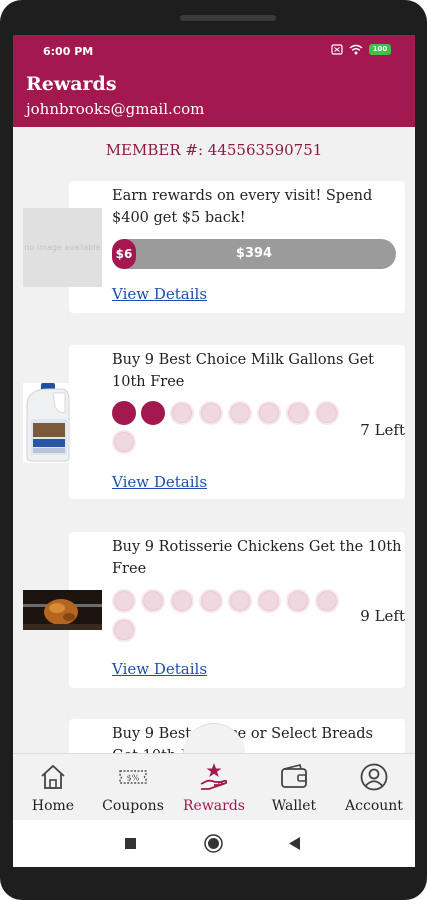 The width and height of the screenshot is (427, 900). What do you see at coordinates (62, 247) in the screenshot?
I see `no-image-placeholder: no image available` at bounding box center [62, 247].